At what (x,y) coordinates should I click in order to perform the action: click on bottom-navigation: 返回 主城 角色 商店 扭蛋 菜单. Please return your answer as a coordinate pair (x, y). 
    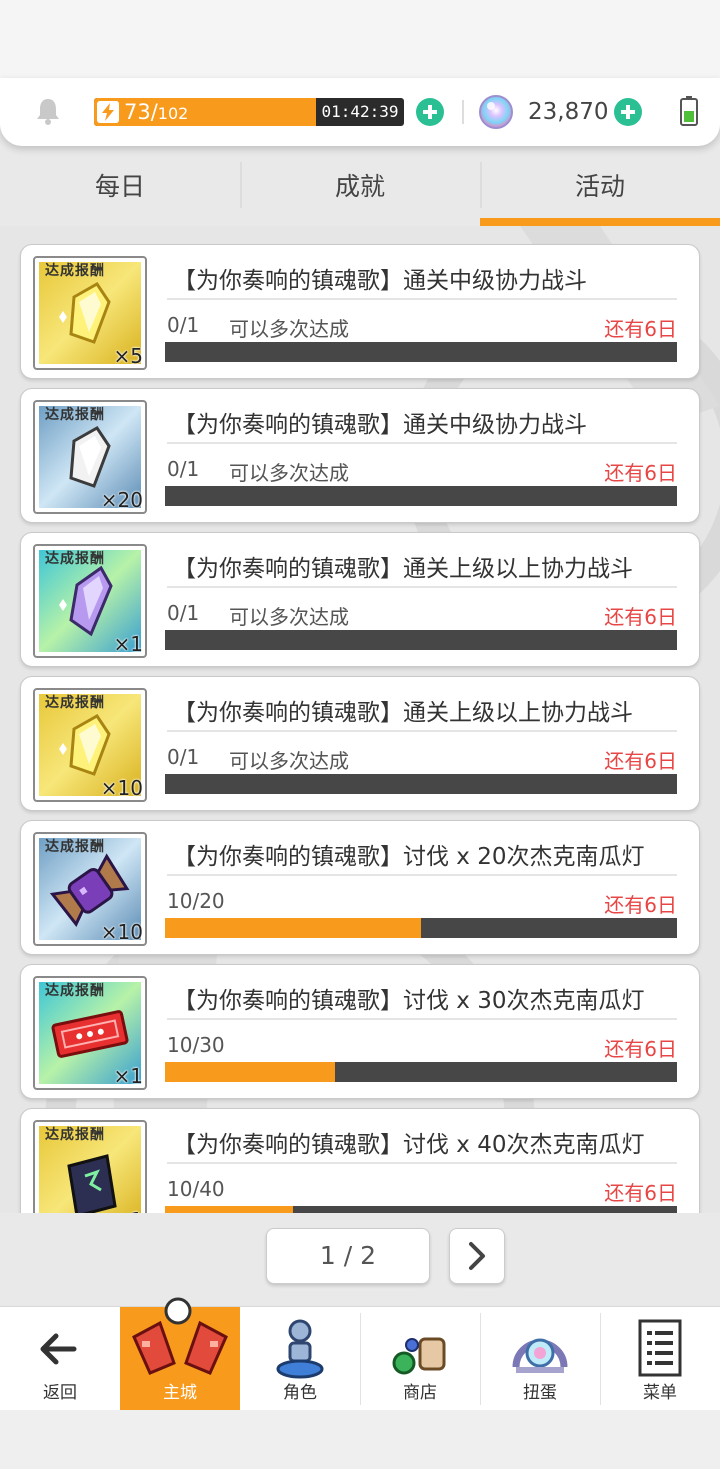
    Looking at the image, I should click on (360, 1354).